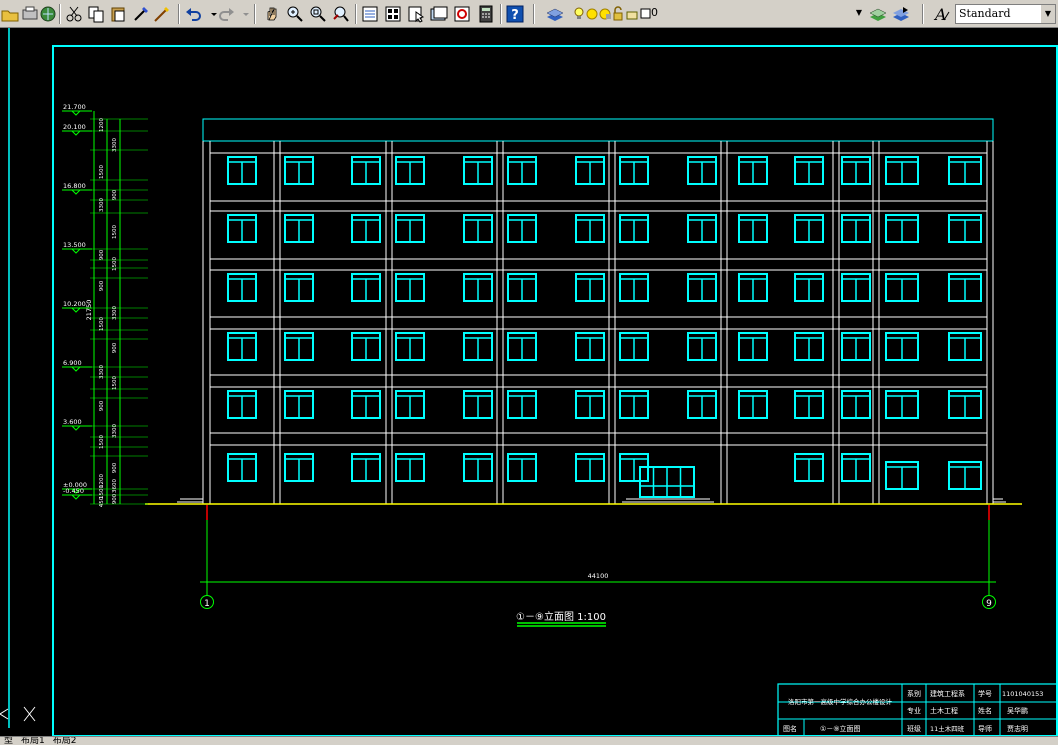 The image size is (1058, 745). Describe the element at coordinates (65, 741) in the screenshot. I see `tab-layout2: 布局2` at that location.